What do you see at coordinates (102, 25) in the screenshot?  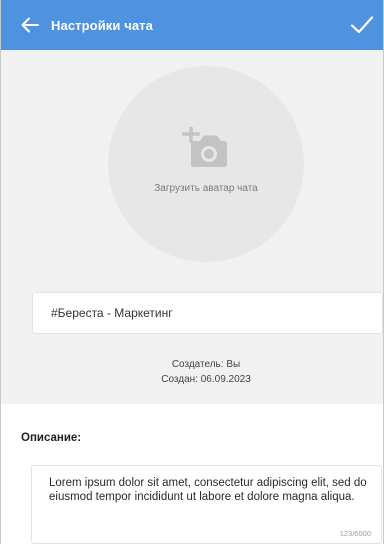 I see `page-title: Настройки чата` at bounding box center [102, 25].